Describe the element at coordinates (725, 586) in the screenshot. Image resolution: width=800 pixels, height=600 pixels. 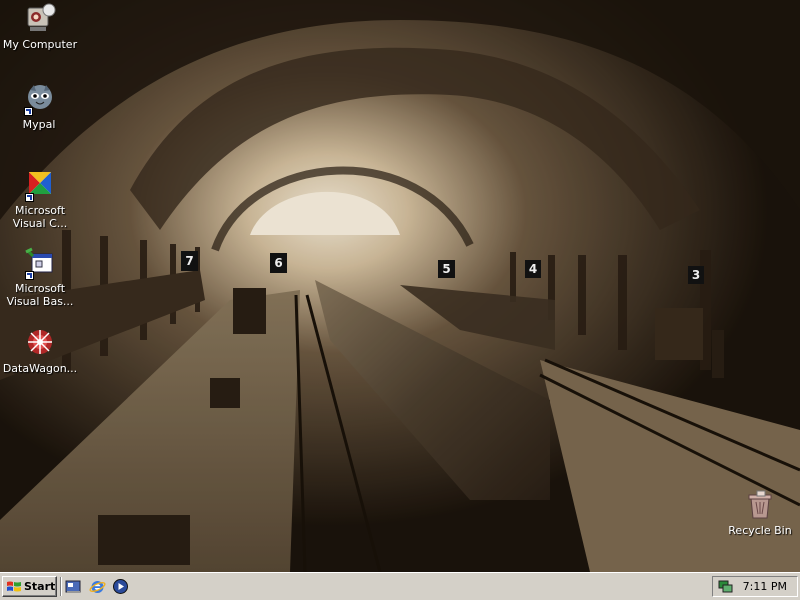
I see `network-icon` at that location.